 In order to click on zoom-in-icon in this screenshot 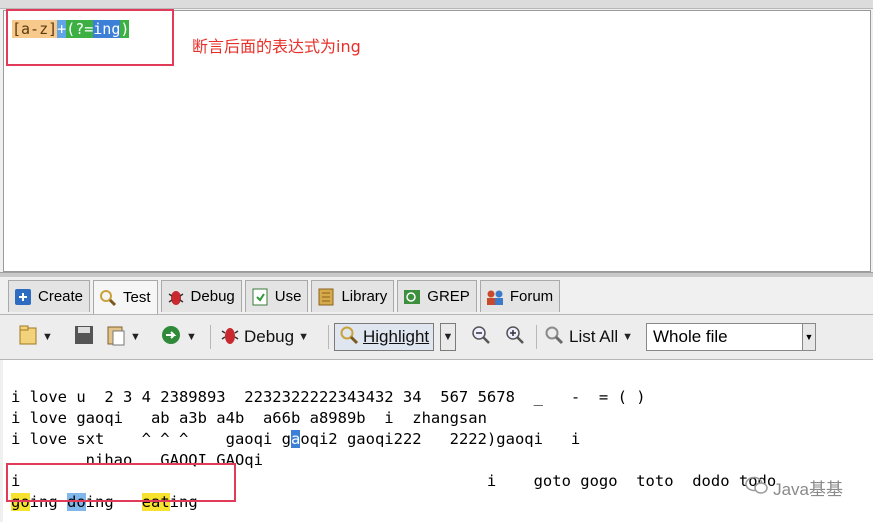, I will do `click(515, 337)`.